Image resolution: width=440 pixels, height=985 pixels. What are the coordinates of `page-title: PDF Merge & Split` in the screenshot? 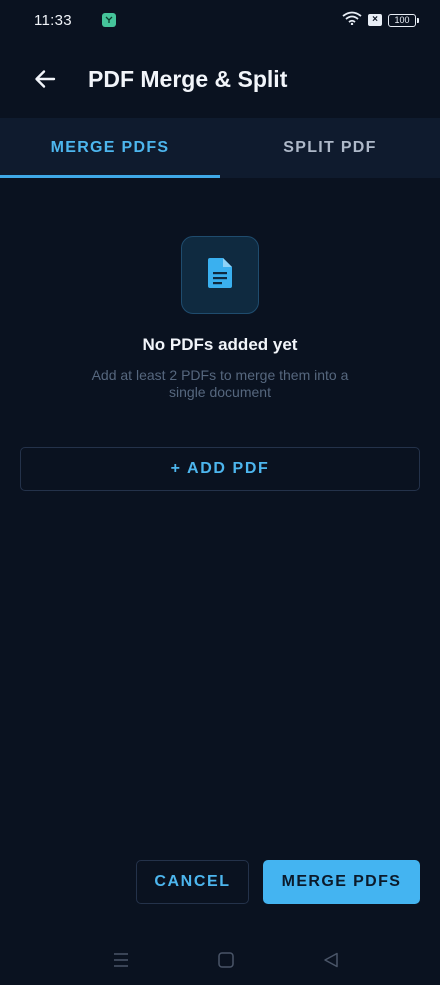 It's located at (188, 78).